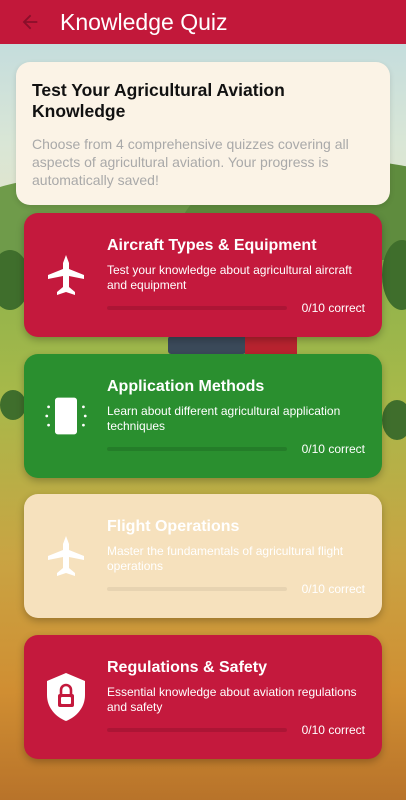 The width and height of the screenshot is (406, 800). What do you see at coordinates (212, 245) in the screenshot?
I see `quiz-title: Aircraft Types & Equipment` at bounding box center [212, 245].